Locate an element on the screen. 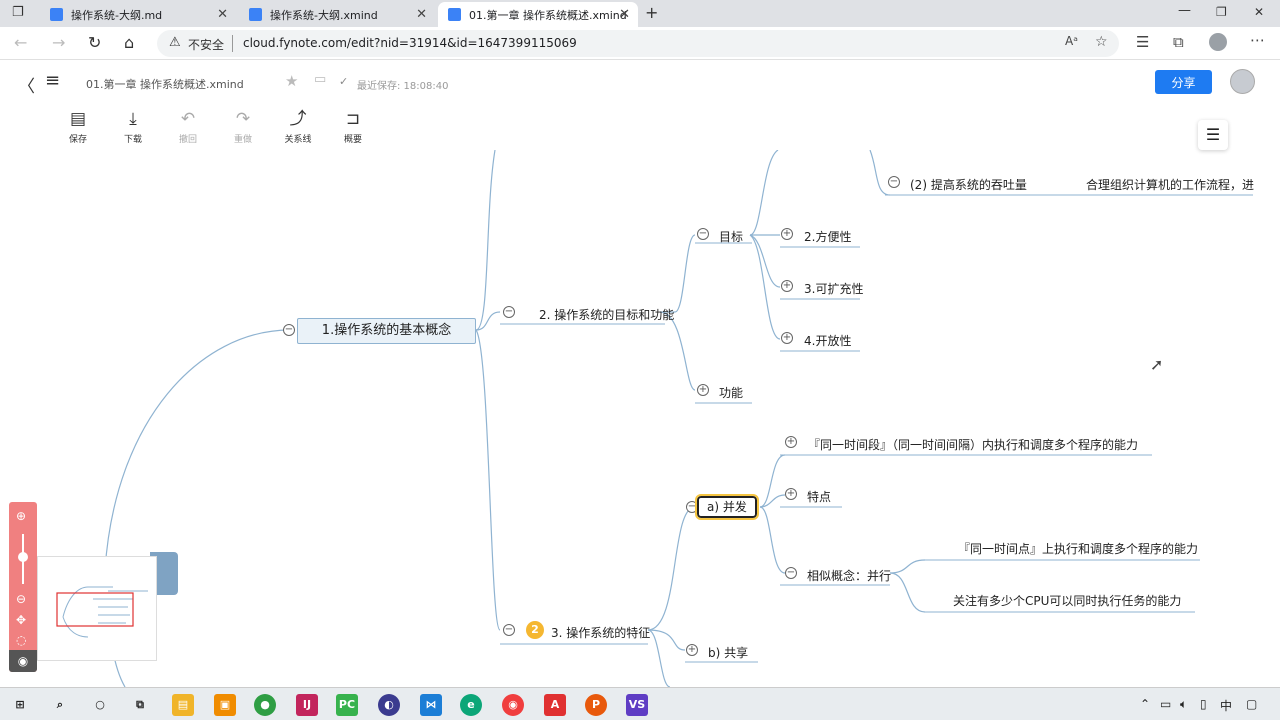 This screenshot has width=1280, height=720. input-language-indicator: 中 is located at coordinates (1226, 705).